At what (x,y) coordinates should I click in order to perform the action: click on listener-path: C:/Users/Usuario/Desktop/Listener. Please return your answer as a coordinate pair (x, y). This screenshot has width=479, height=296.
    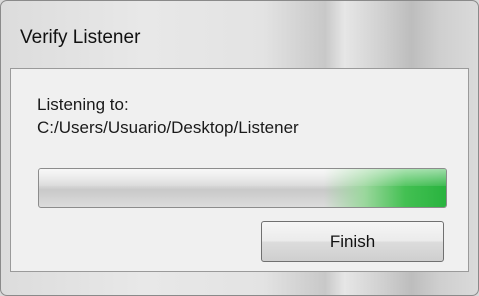
    Looking at the image, I should click on (168, 127).